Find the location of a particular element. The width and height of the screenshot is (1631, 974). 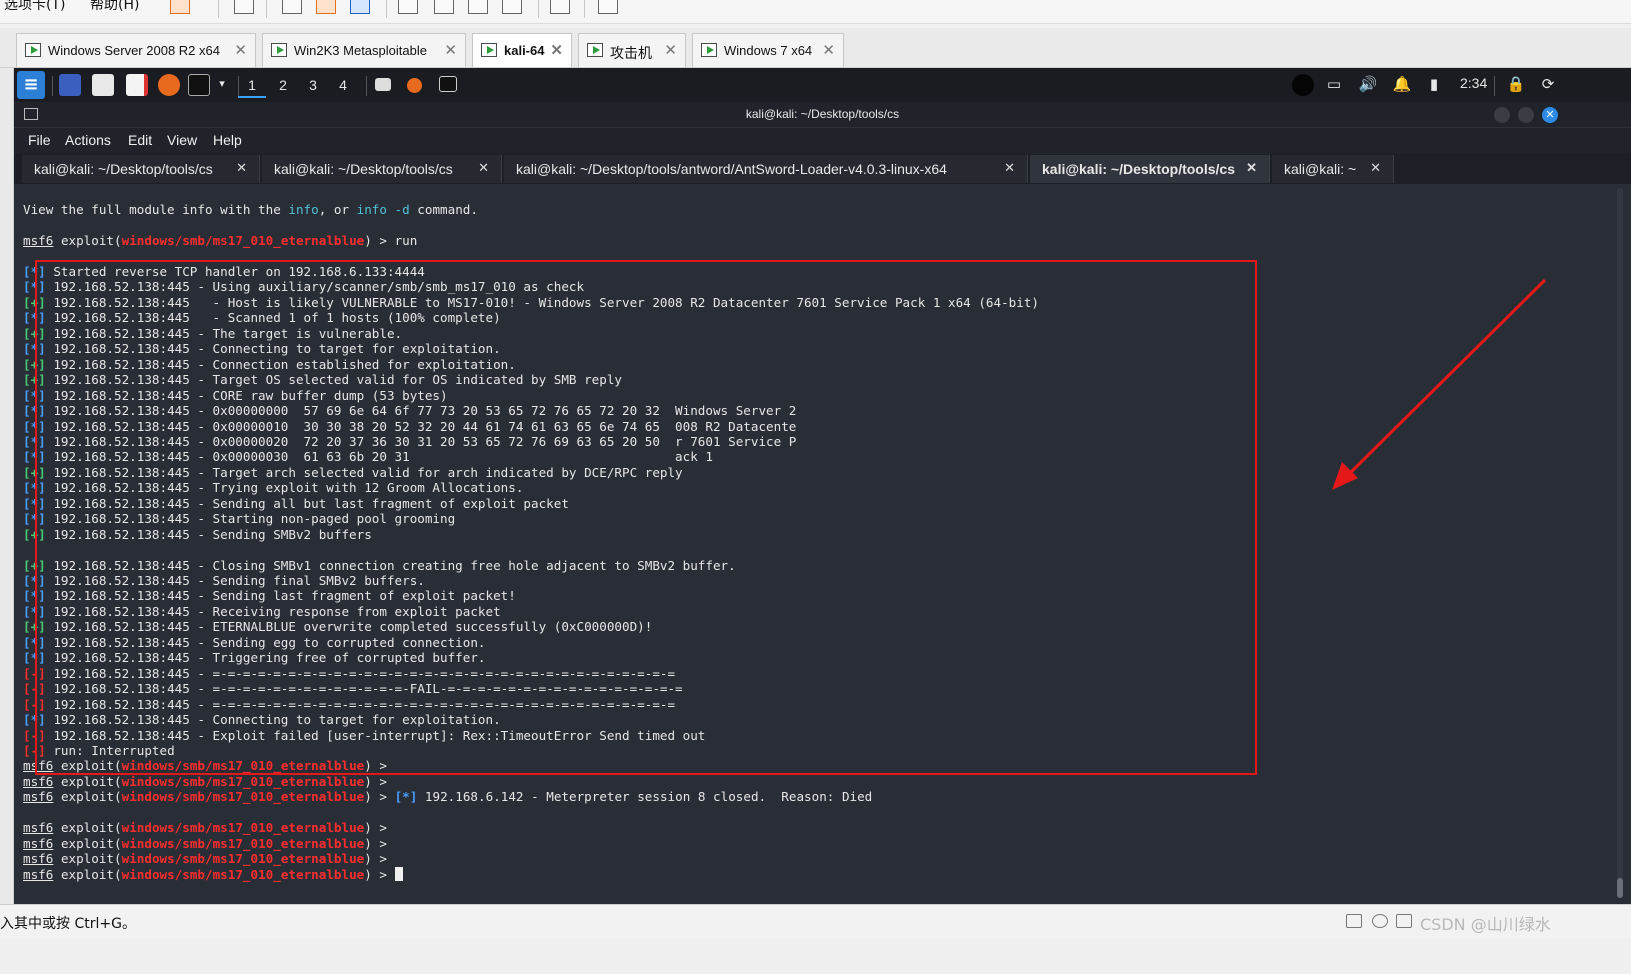

prompt-tail: ) > is located at coordinates (379, 828).